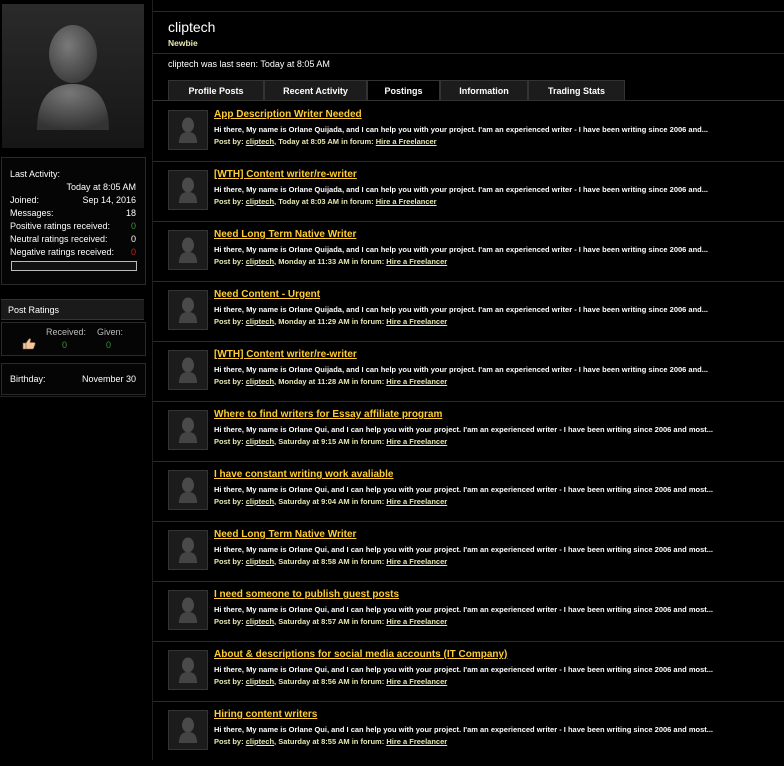  I want to click on birthday-box: Birthday: November 30, so click(73, 379).